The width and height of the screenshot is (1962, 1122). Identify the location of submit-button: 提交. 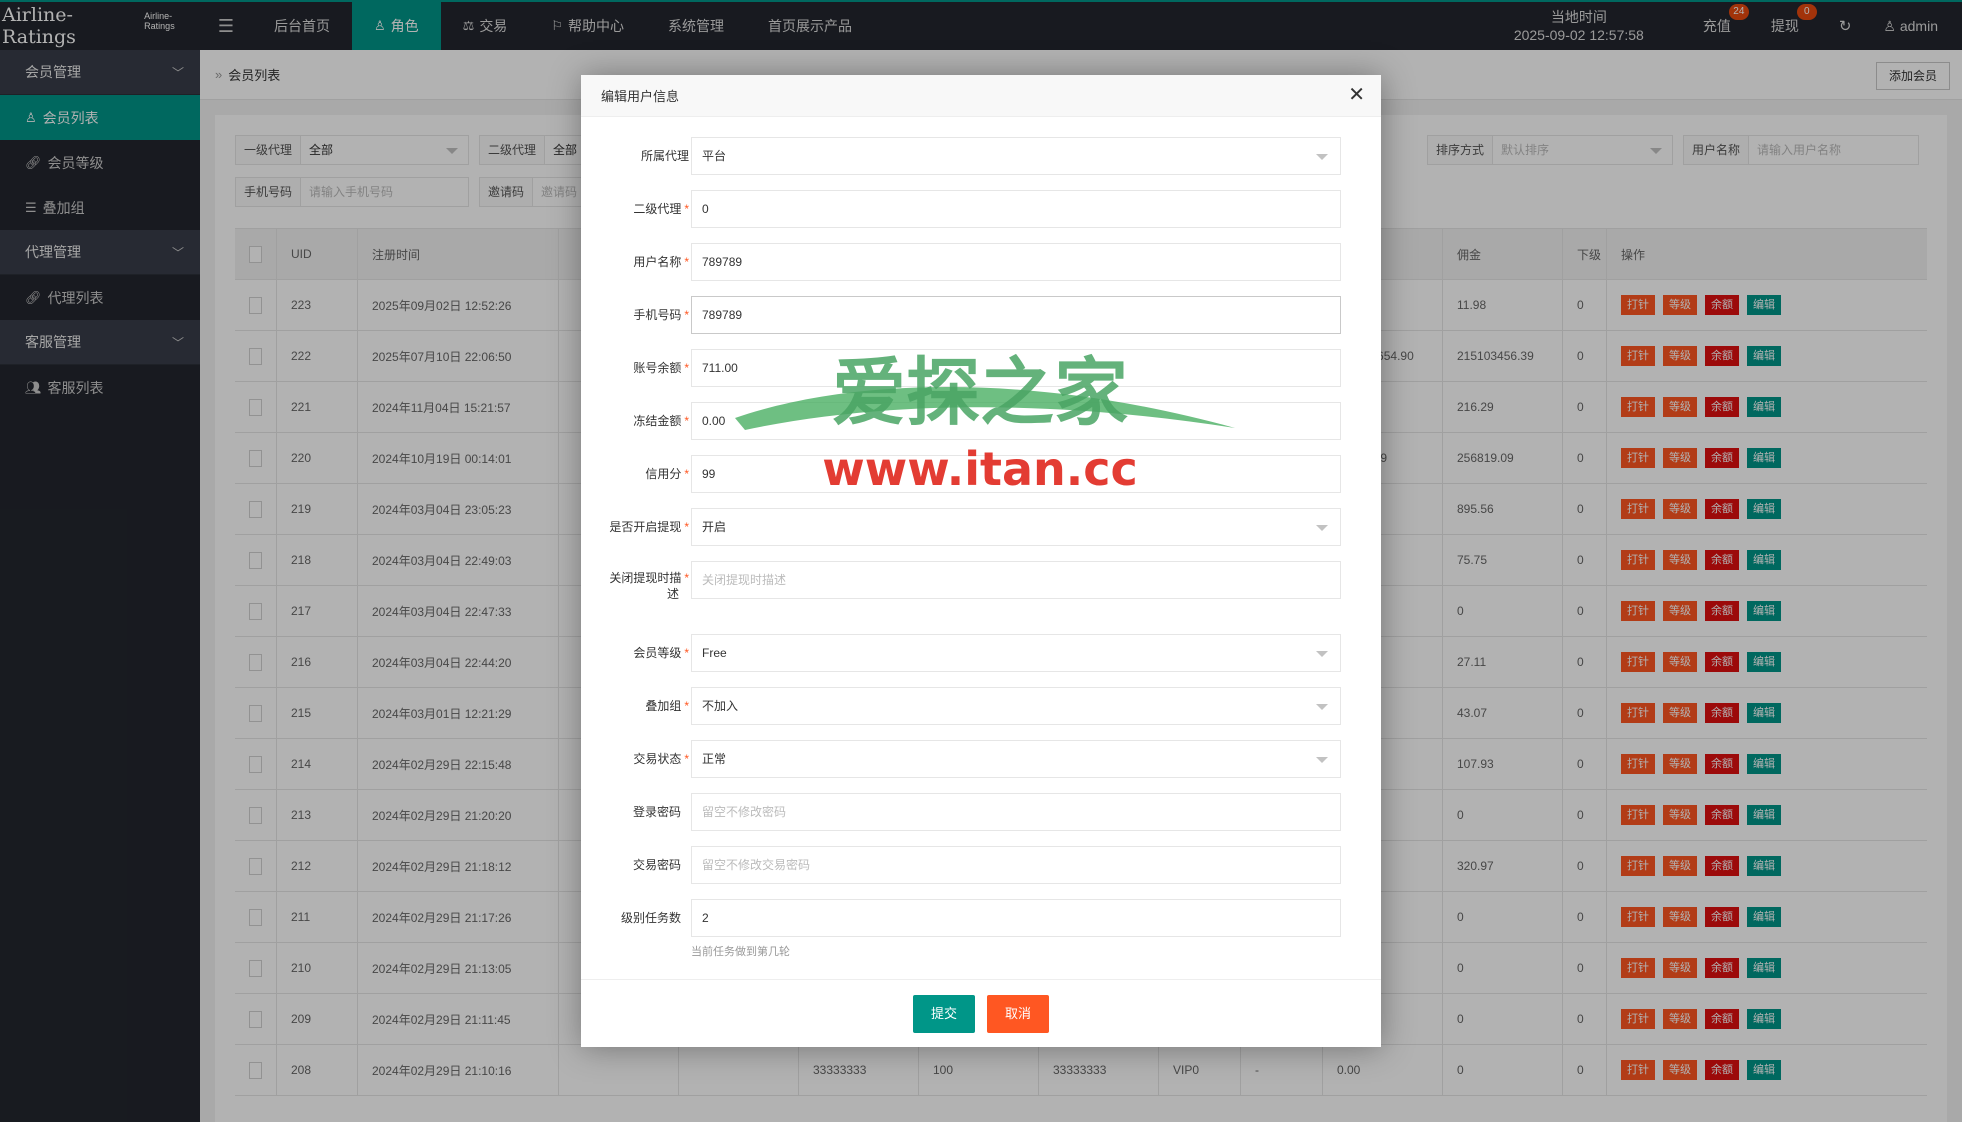
(943, 1013).